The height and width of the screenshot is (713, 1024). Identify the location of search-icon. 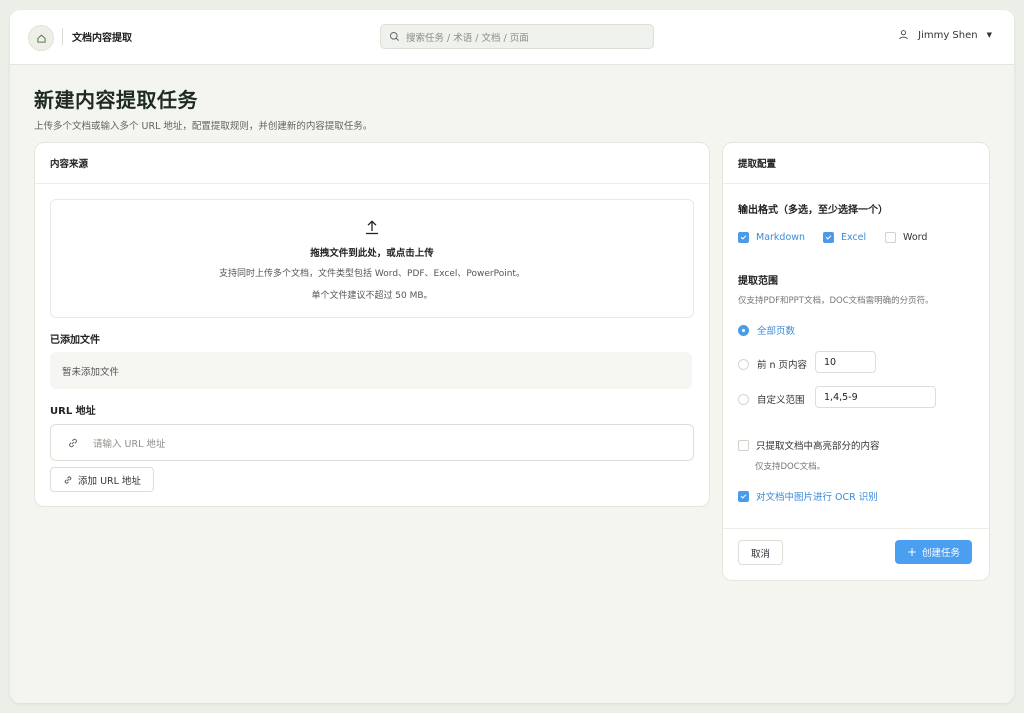
(395, 37).